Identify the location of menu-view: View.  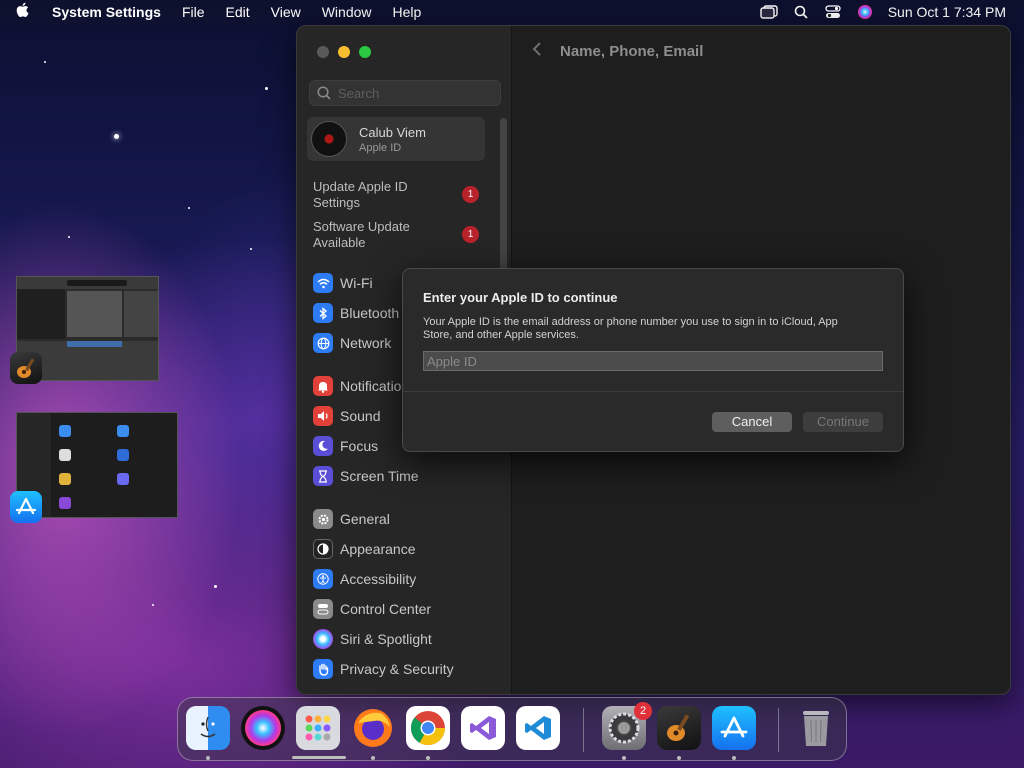
(286, 12).